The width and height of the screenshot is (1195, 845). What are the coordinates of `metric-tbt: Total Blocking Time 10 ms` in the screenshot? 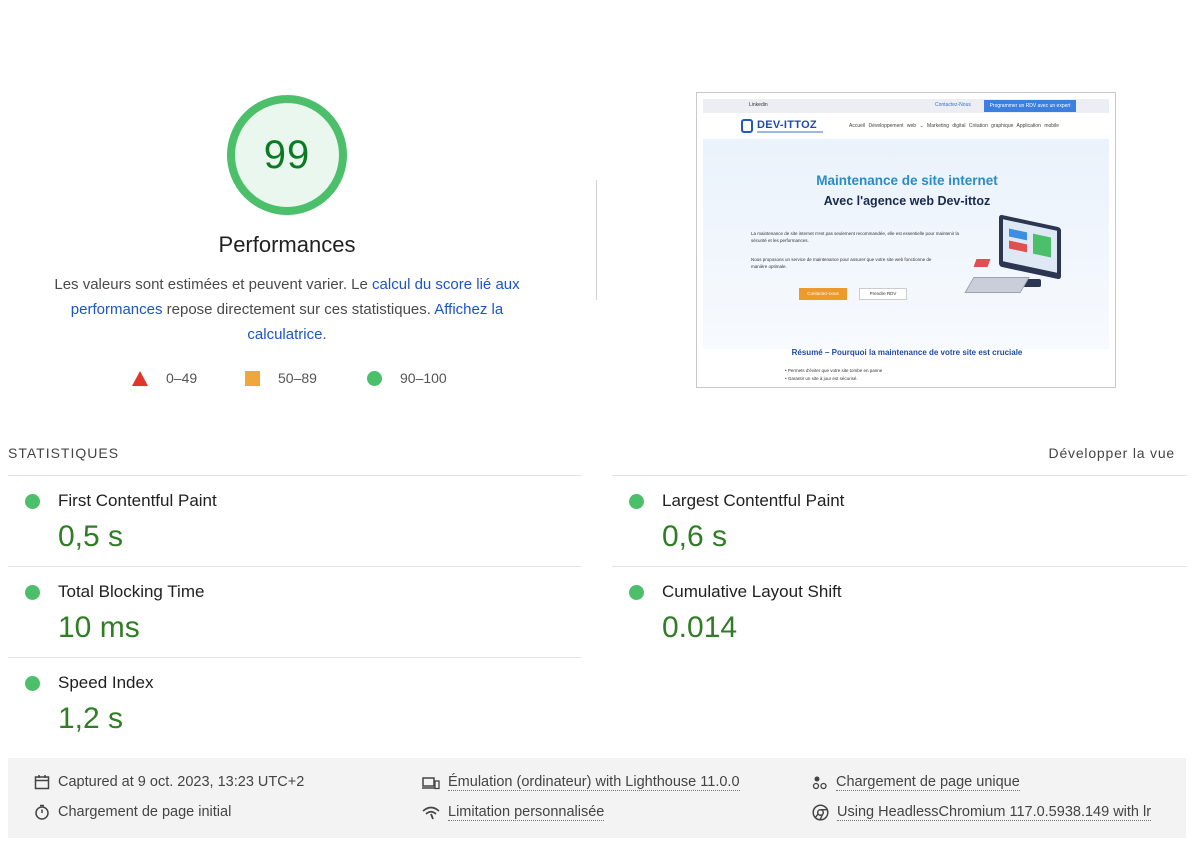 It's located at (288, 613).